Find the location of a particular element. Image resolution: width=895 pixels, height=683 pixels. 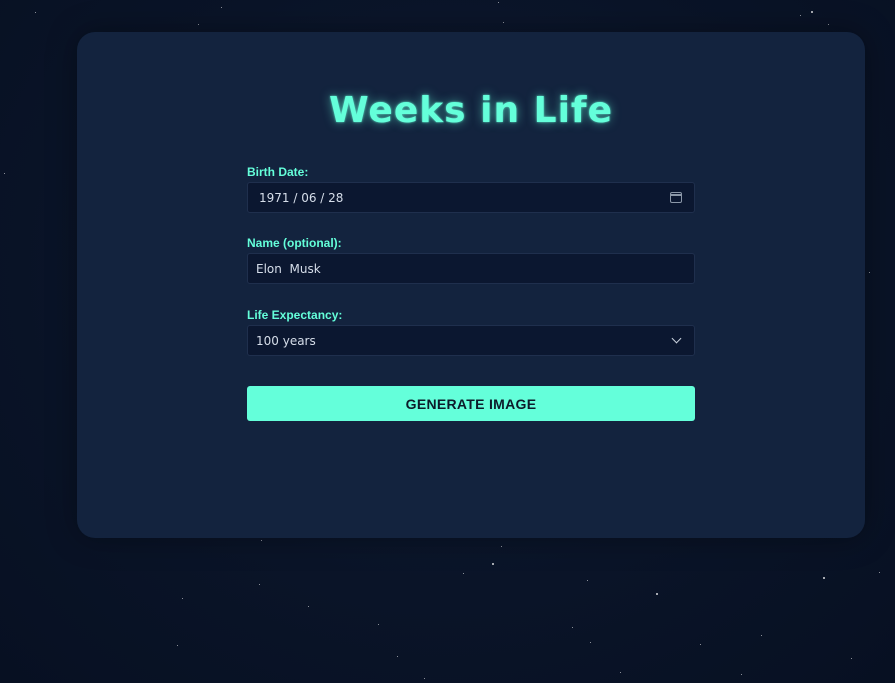

page-title: Weeks in Life is located at coordinates (471, 110).